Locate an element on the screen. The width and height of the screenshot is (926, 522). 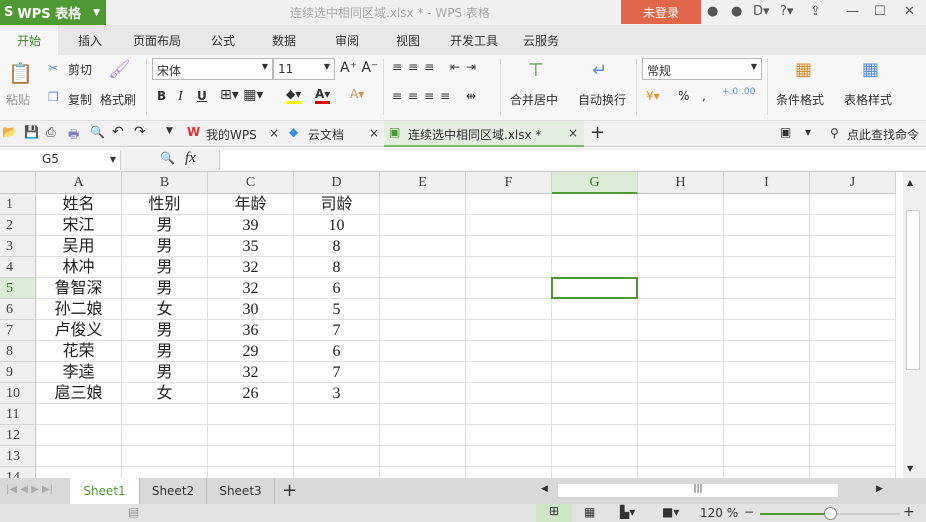
cell-C4: 32 is located at coordinates (251, 267).